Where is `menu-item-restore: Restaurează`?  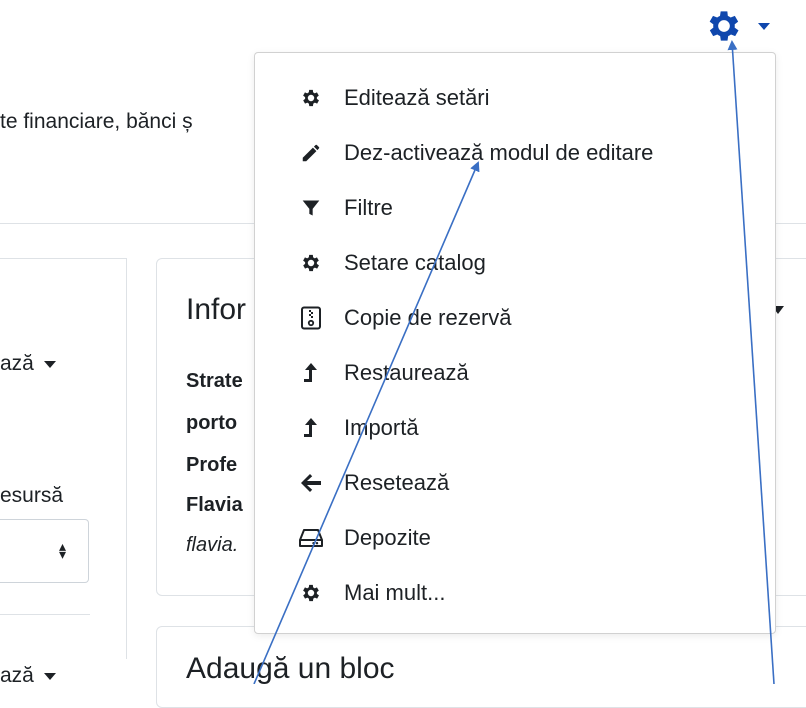 menu-item-restore: Restaurează is located at coordinates (515, 373).